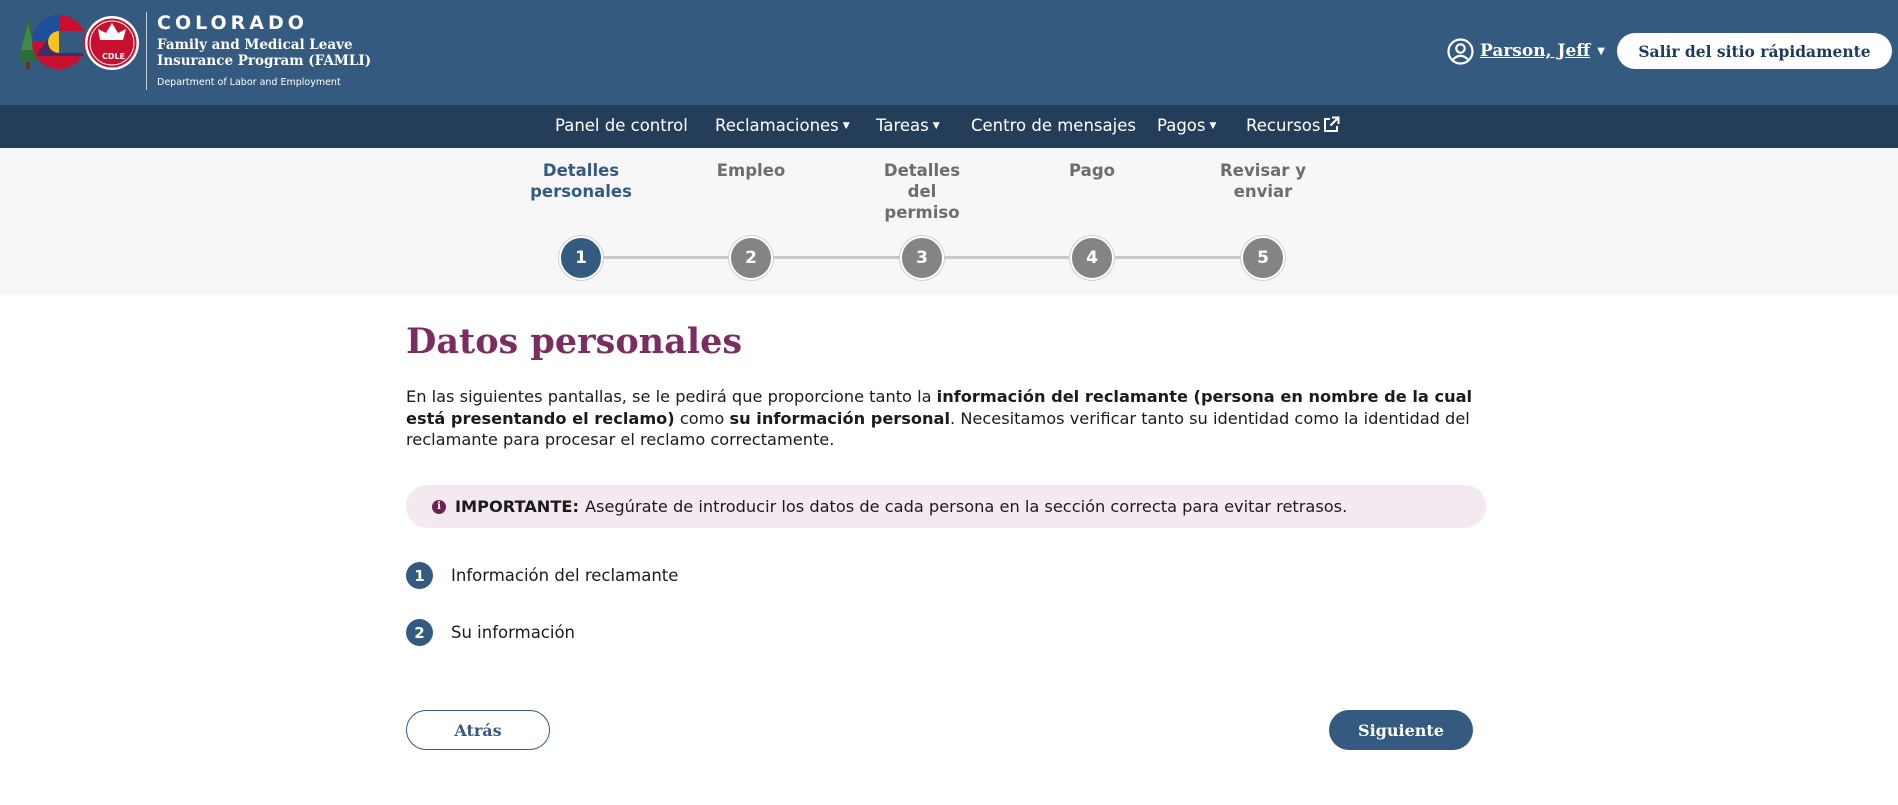 The width and height of the screenshot is (1898, 805). I want to click on user-account-menu: Parson, Jeff ▼, so click(1526, 51).